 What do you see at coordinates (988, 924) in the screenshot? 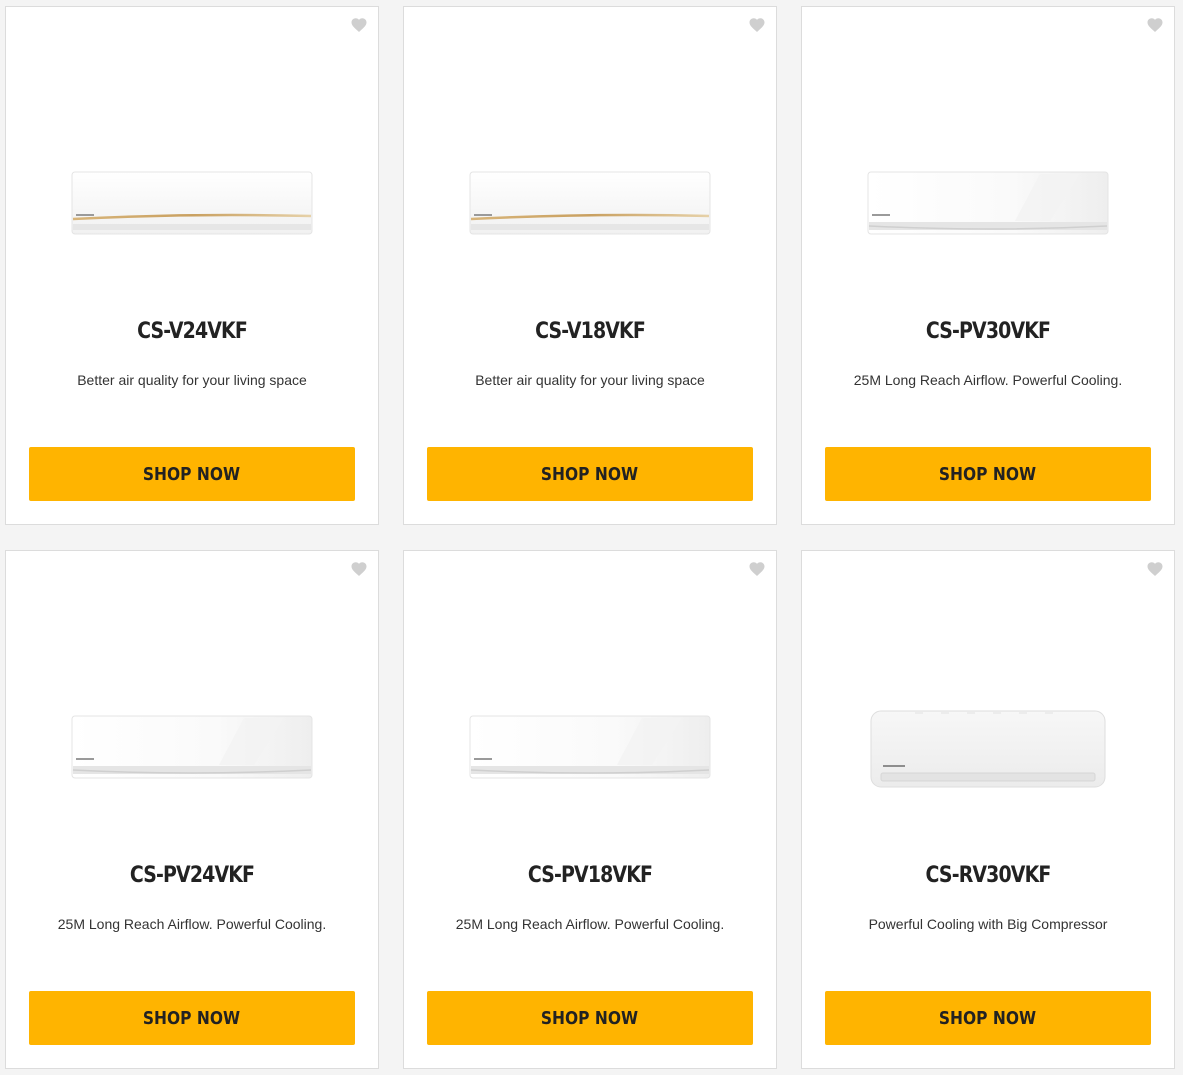
I see `product-description: Powerful Cooling with Big Compressor` at bounding box center [988, 924].